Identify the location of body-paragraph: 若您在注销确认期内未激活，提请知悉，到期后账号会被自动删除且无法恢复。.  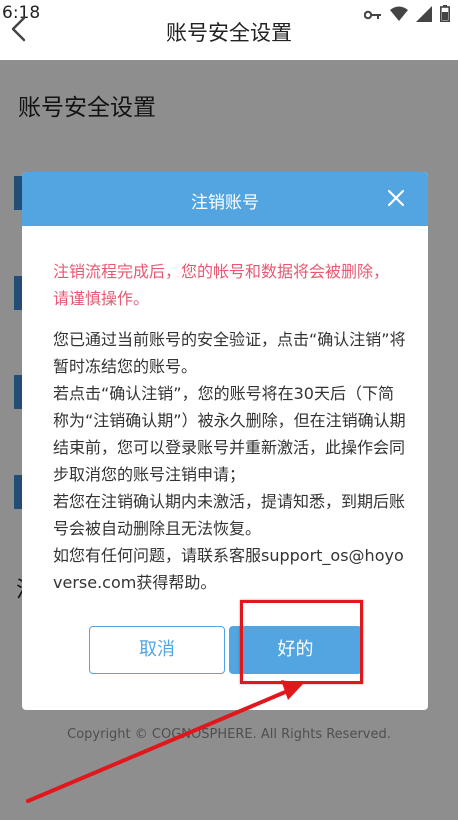
(229, 515).